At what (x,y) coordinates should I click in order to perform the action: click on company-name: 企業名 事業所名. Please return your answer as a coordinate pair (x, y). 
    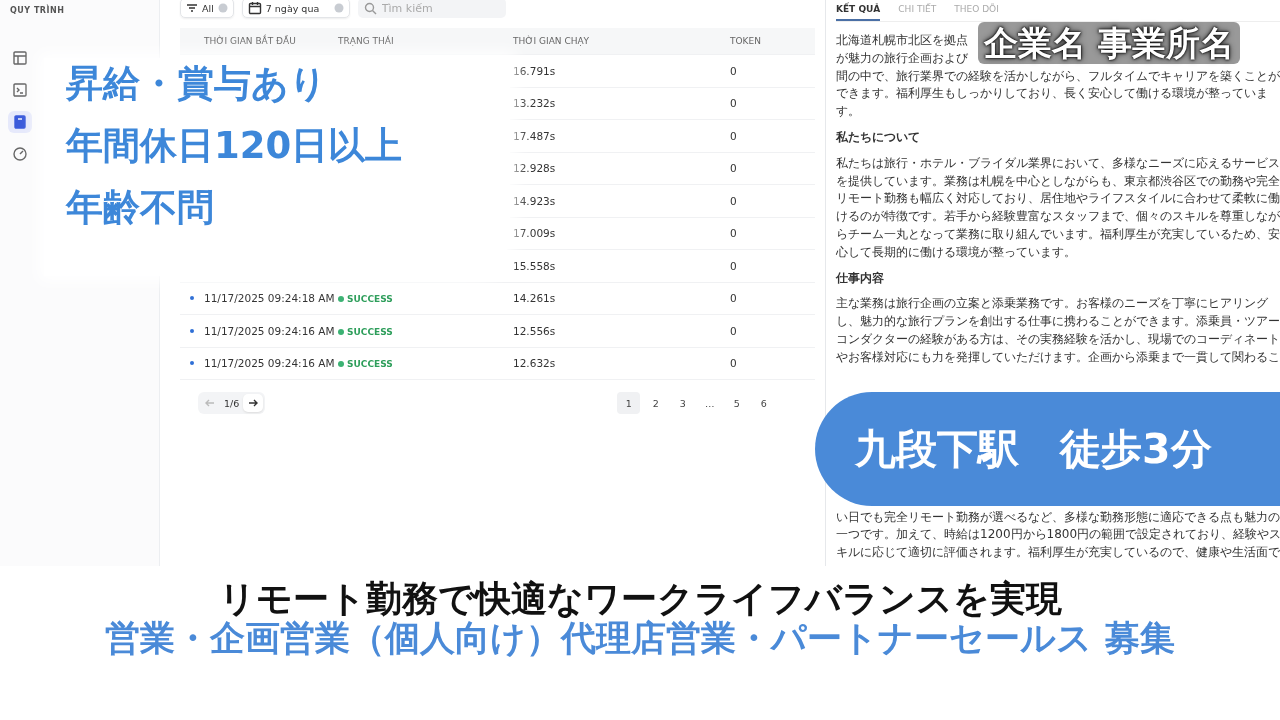
    Looking at the image, I should click on (1109, 43).